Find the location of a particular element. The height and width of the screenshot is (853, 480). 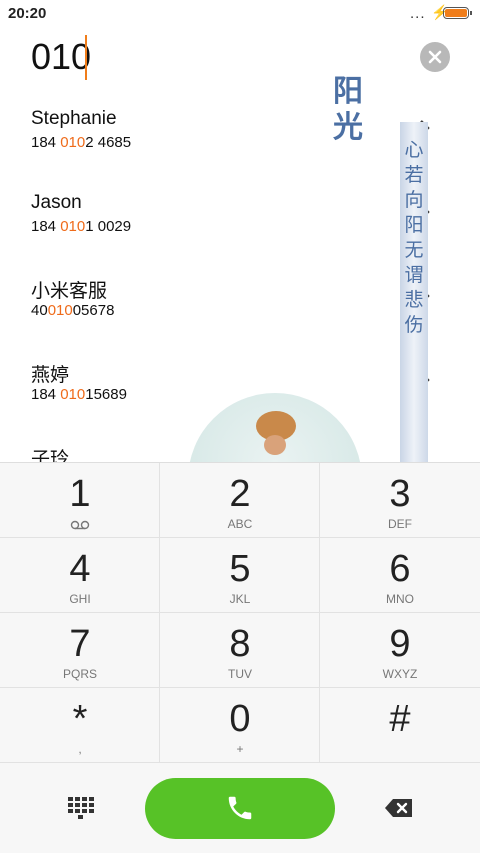

key-star: * , is located at coordinates (80, 725).